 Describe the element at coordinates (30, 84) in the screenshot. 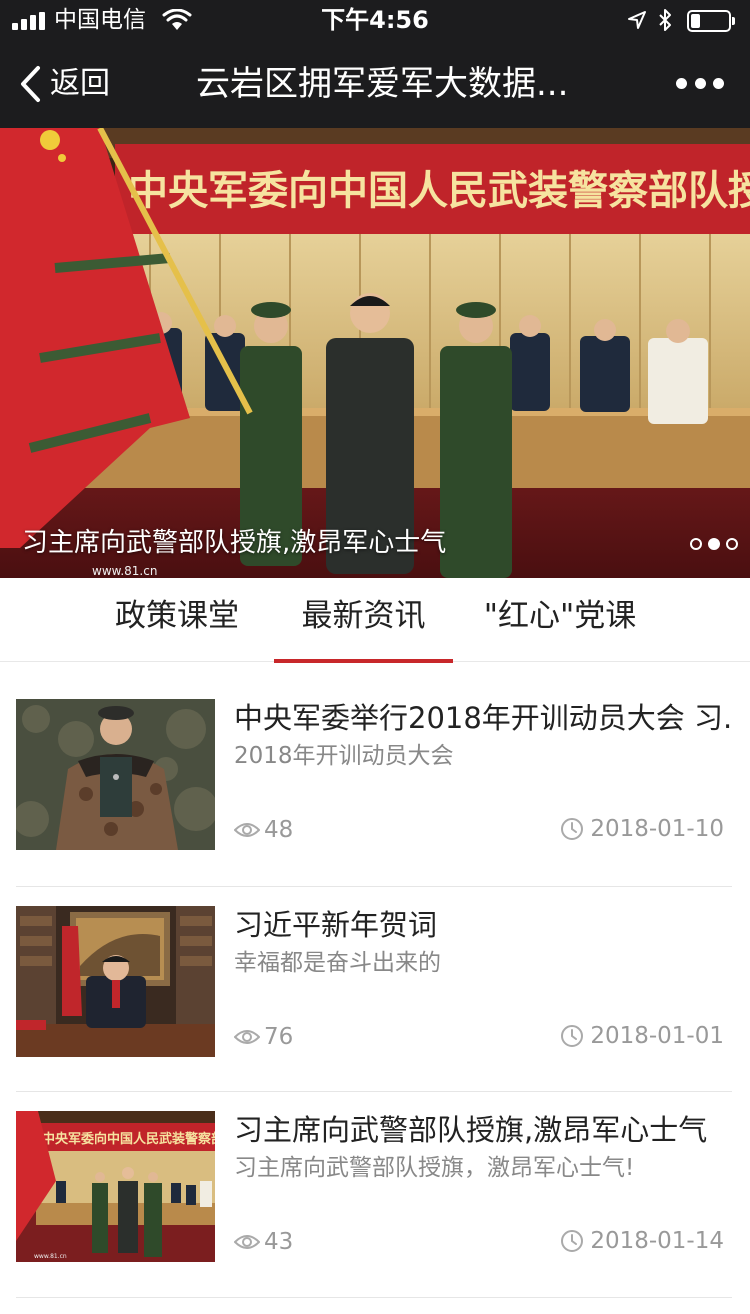

I see `chevron-left-icon` at that location.